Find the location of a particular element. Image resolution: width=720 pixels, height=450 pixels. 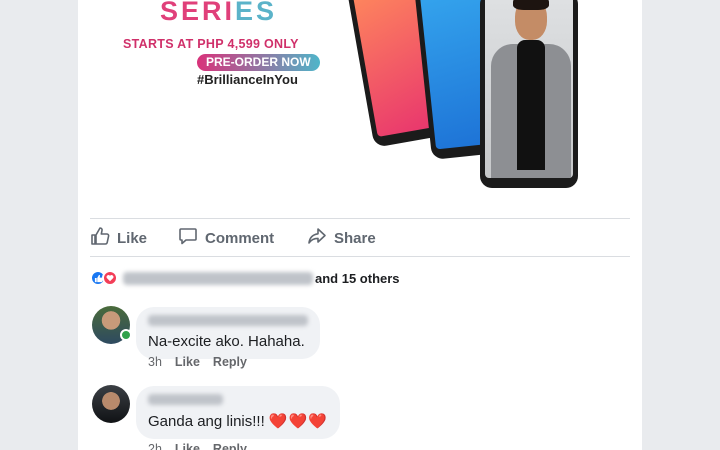

share-button: Share is located at coordinates (341, 238).